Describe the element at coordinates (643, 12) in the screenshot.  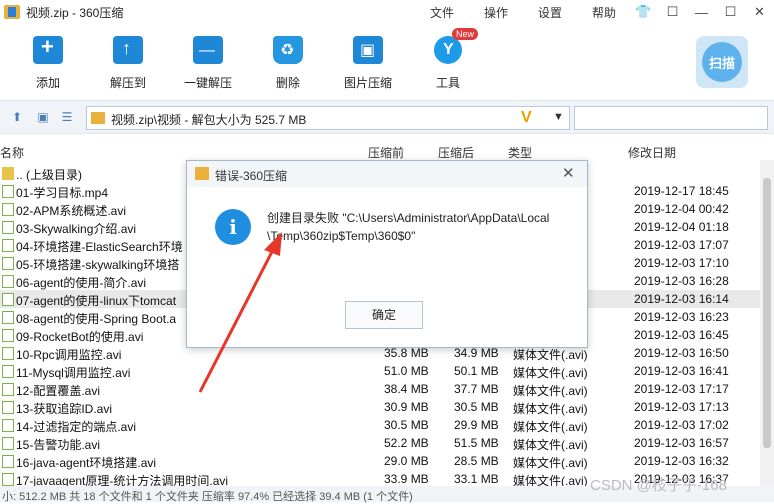
I see `skin-icon: 👕` at that location.